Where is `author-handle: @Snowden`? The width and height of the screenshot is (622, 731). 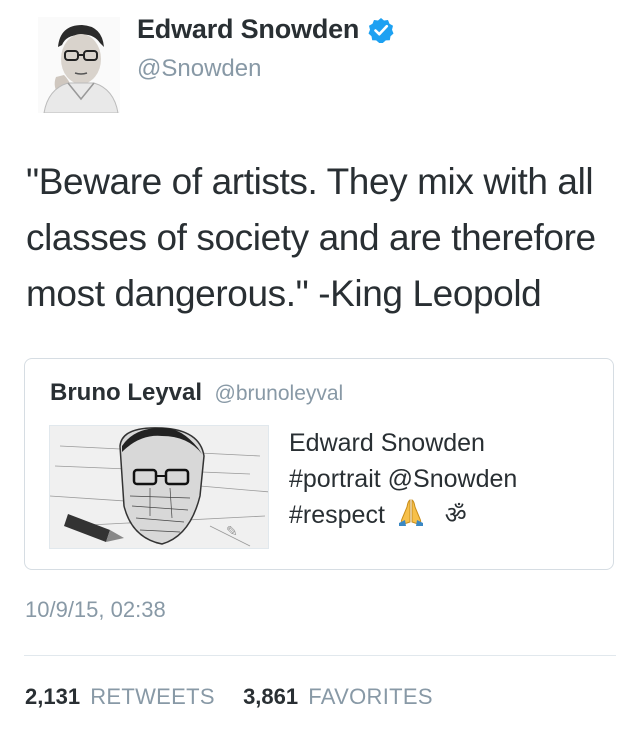
author-handle: @Snowden is located at coordinates (265, 69).